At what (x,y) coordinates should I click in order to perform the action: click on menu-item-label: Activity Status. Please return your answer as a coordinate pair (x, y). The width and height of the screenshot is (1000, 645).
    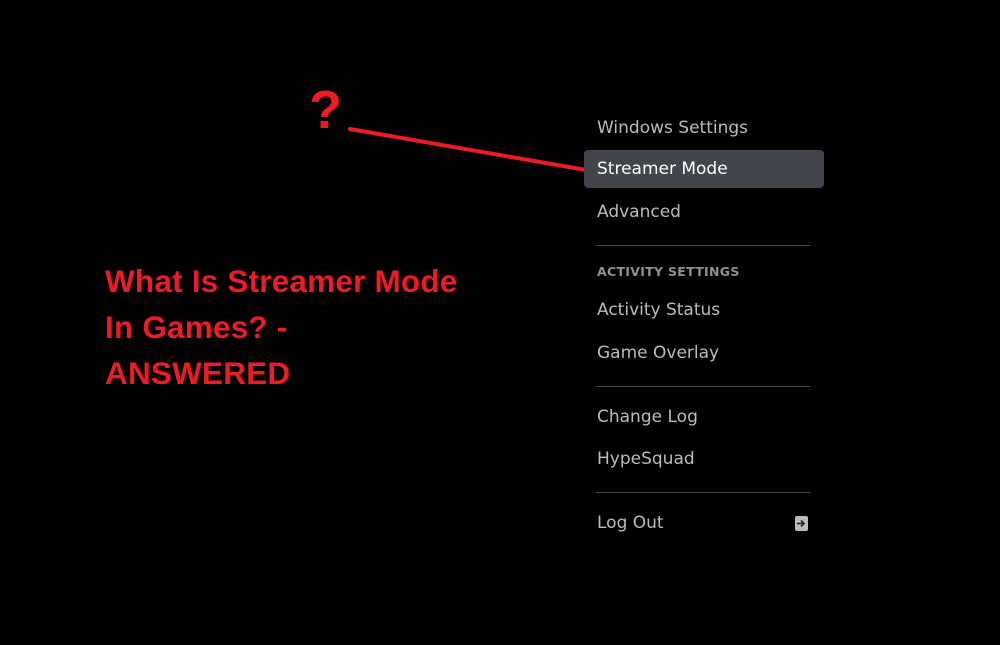
    Looking at the image, I should click on (659, 310).